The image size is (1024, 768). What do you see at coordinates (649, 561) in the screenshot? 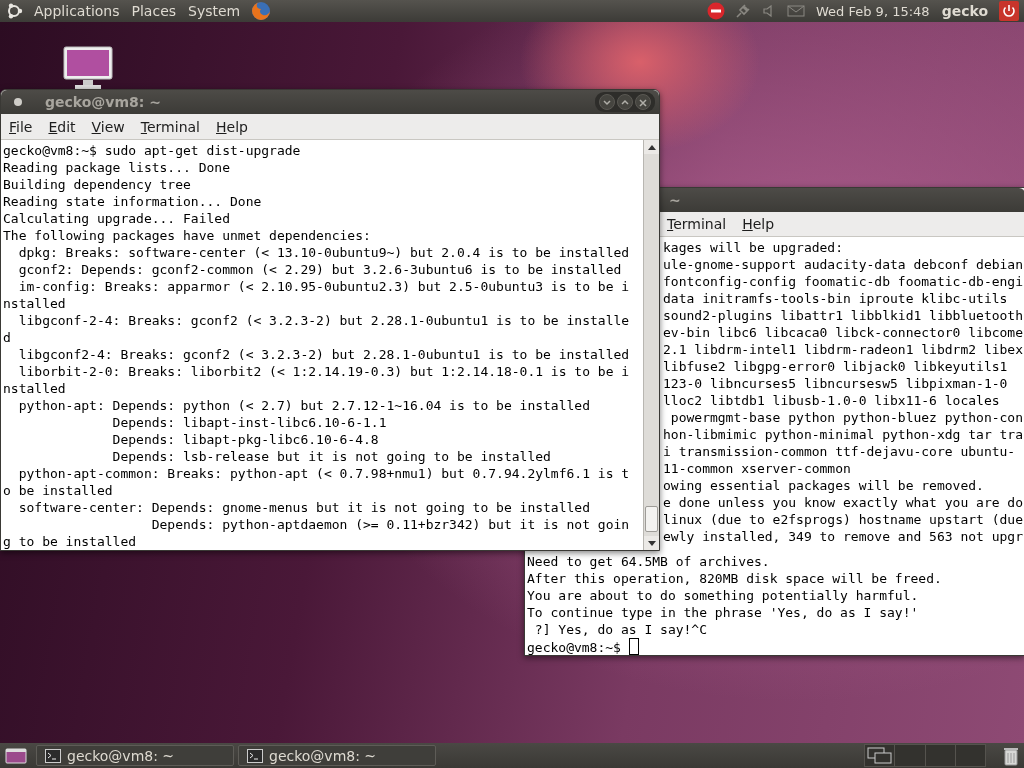
I see `terminal-line: Need to get 64.5MB of archives.` at bounding box center [649, 561].